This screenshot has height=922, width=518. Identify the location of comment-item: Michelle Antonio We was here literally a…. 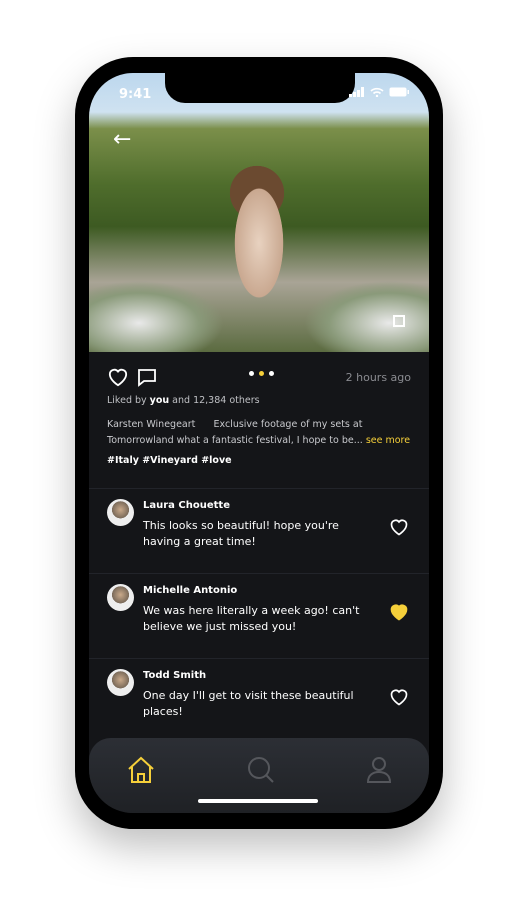
(259, 615).